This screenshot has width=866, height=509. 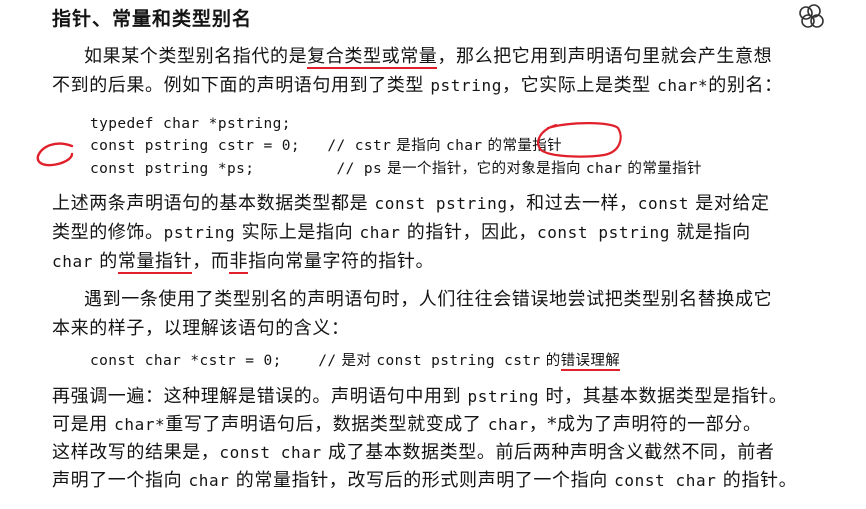 What do you see at coordinates (532, 146) in the screenshot?
I see `circled-const-pointer: 常量指针` at bounding box center [532, 146].